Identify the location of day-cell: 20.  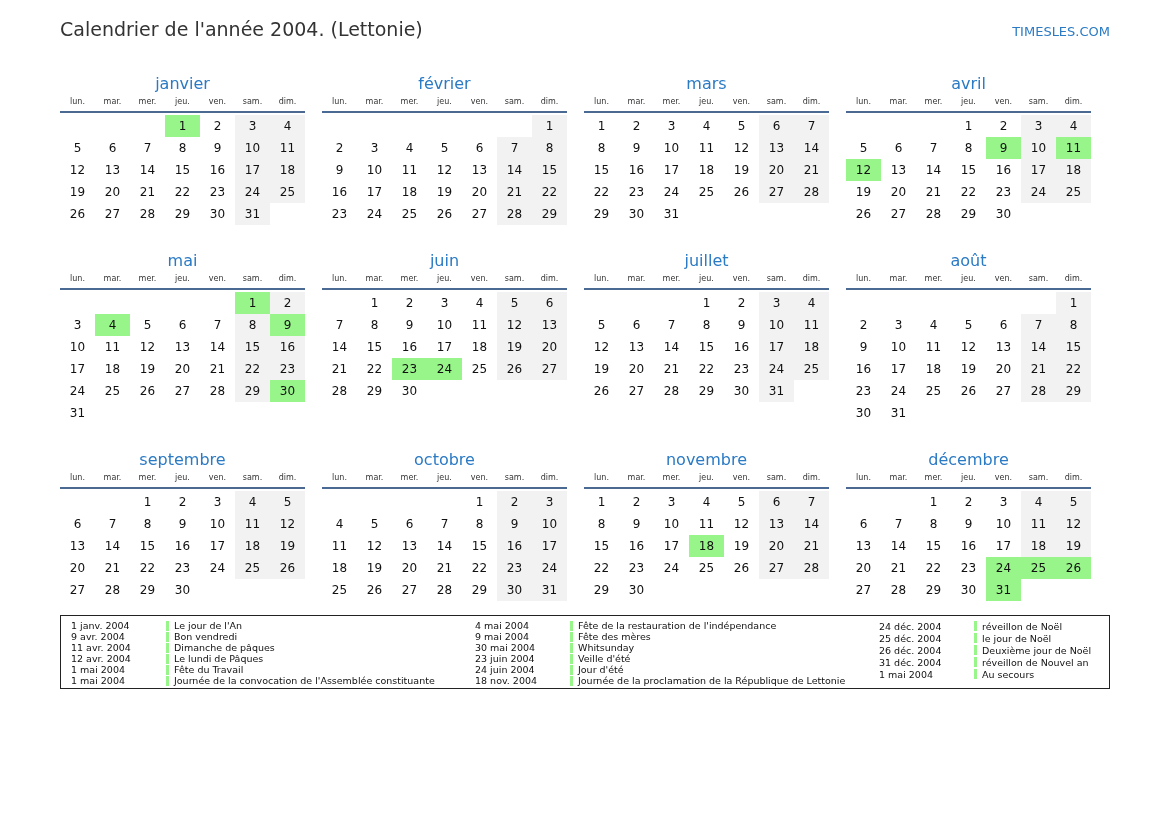
(776, 546).